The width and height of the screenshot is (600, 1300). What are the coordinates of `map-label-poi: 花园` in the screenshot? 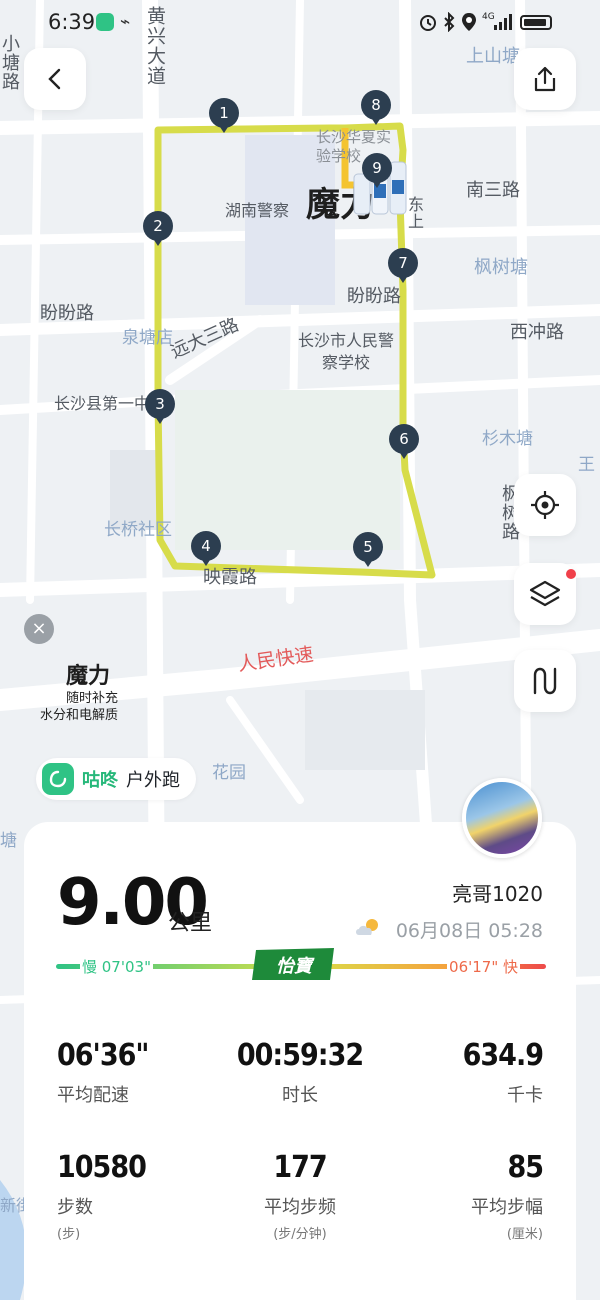 It's located at (229, 773).